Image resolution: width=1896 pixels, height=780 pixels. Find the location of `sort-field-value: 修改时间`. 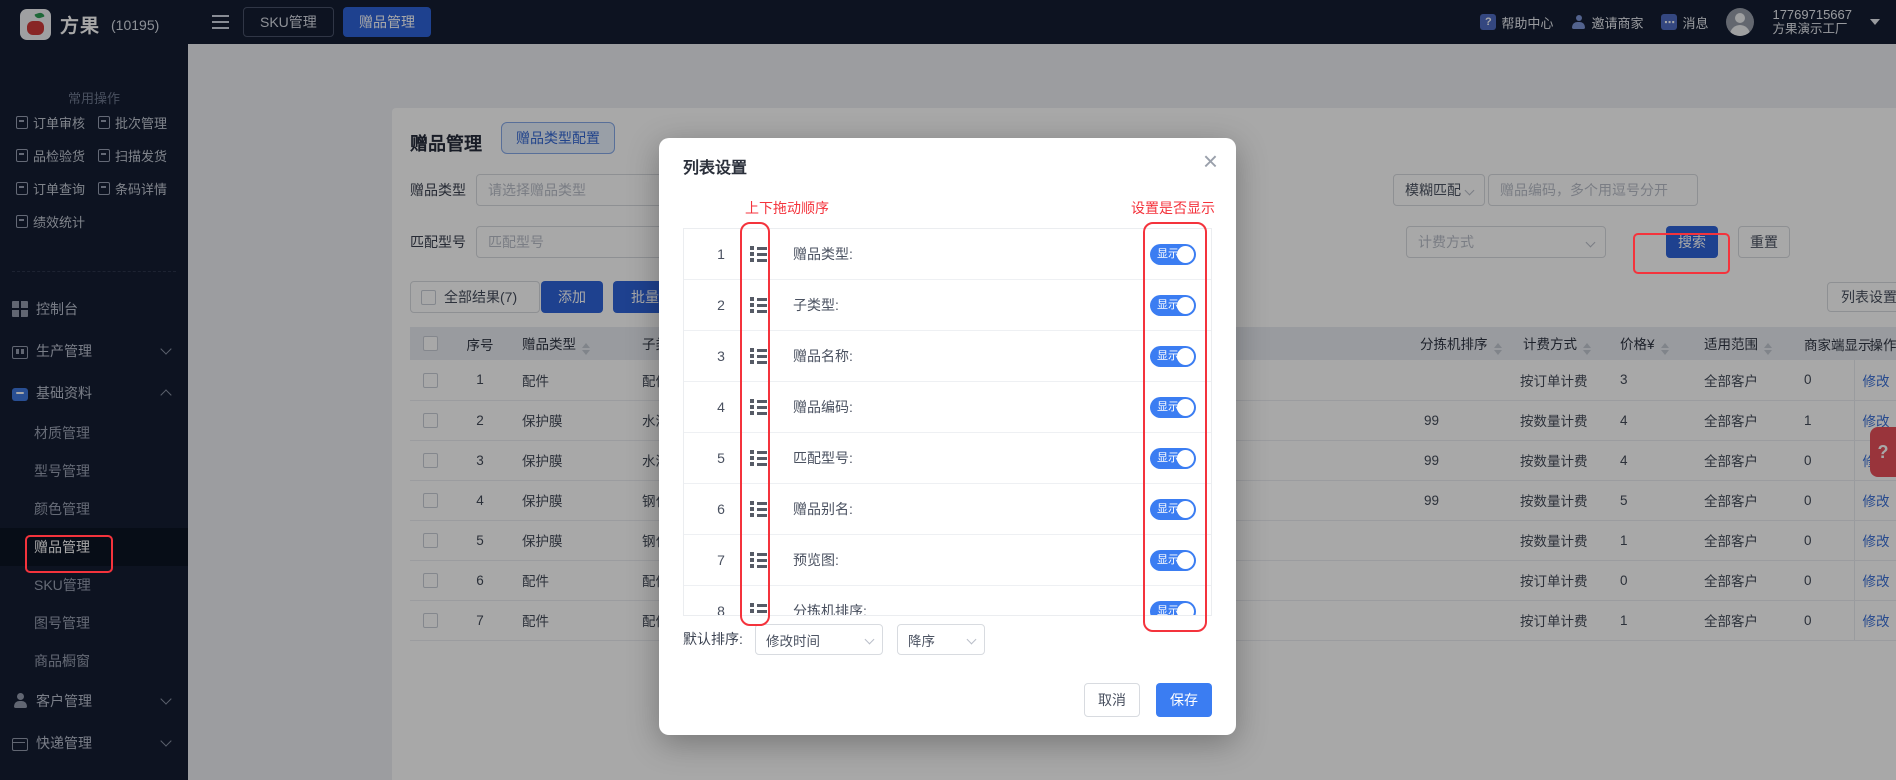

sort-field-value: 修改时间 is located at coordinates (793, 641).